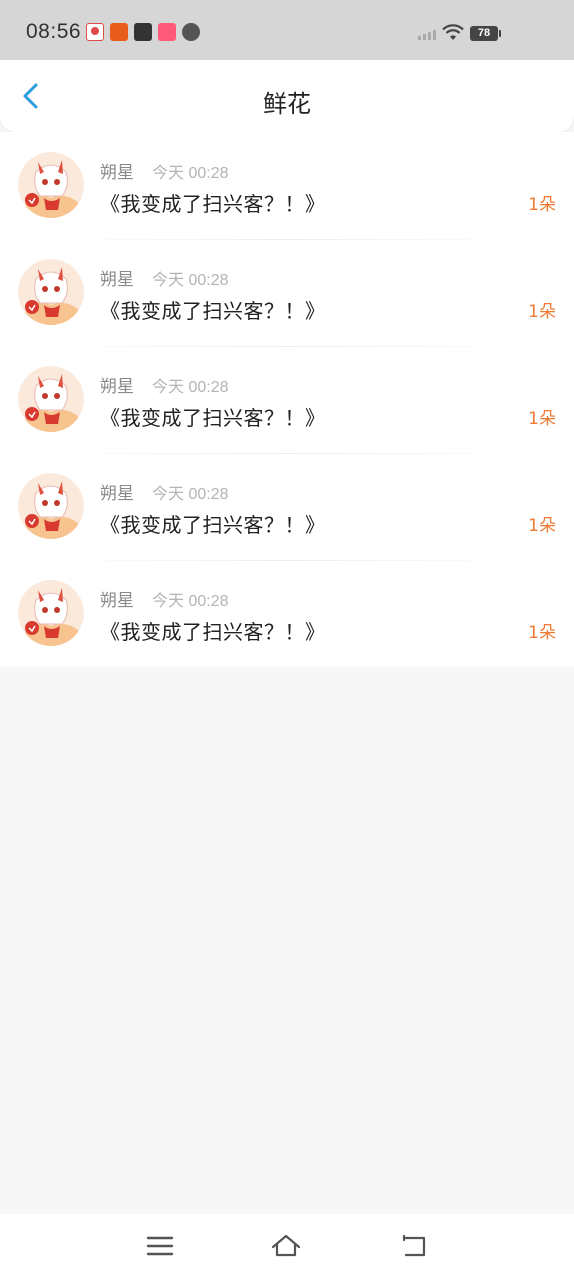  Describe the element at coordinates (191, 32) in the screenshot. I see `chat-icon` at that location.